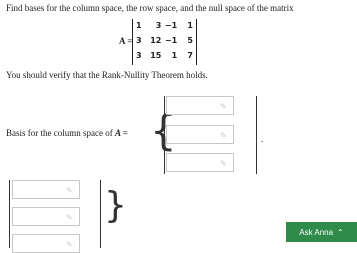 This screenshot has height=253, width=357. Describe the element at coordinates (121, 133) in the screenshot. I see `column-space-var: A =` at that location.